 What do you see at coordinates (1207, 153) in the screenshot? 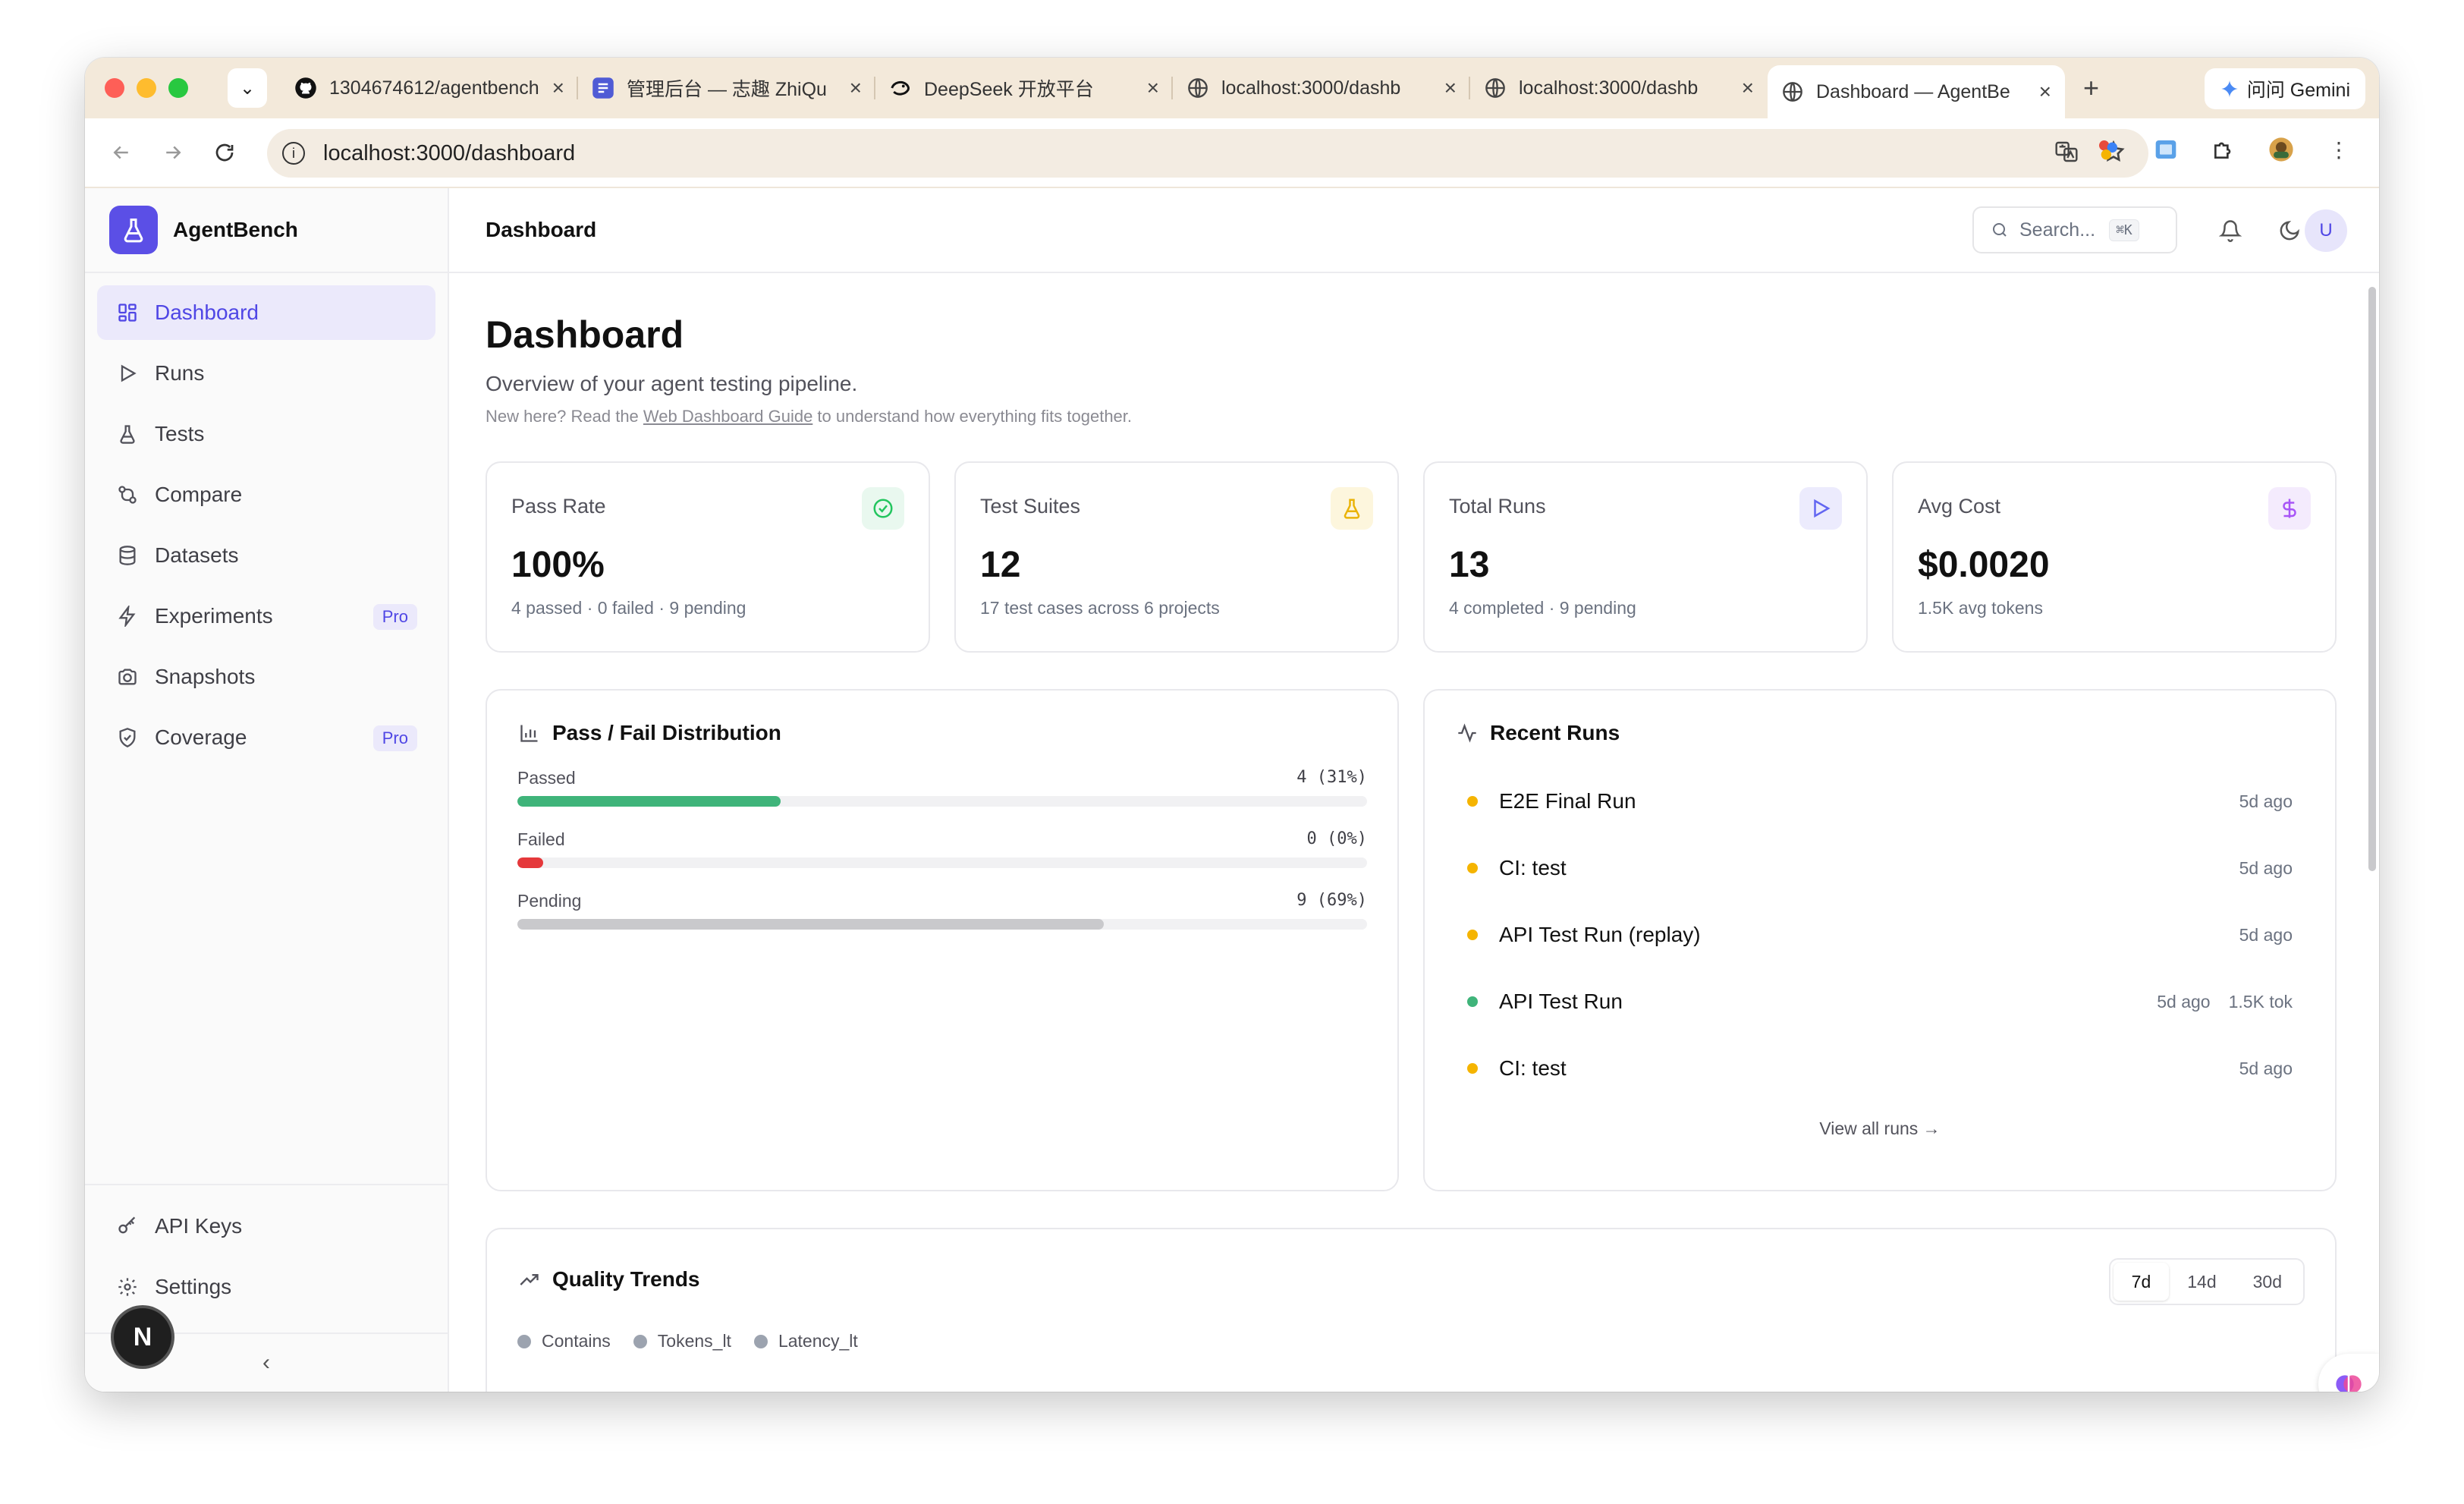
I see `address-bar: i localhost:3000/dashboard` at bounding box center [1207, 153].